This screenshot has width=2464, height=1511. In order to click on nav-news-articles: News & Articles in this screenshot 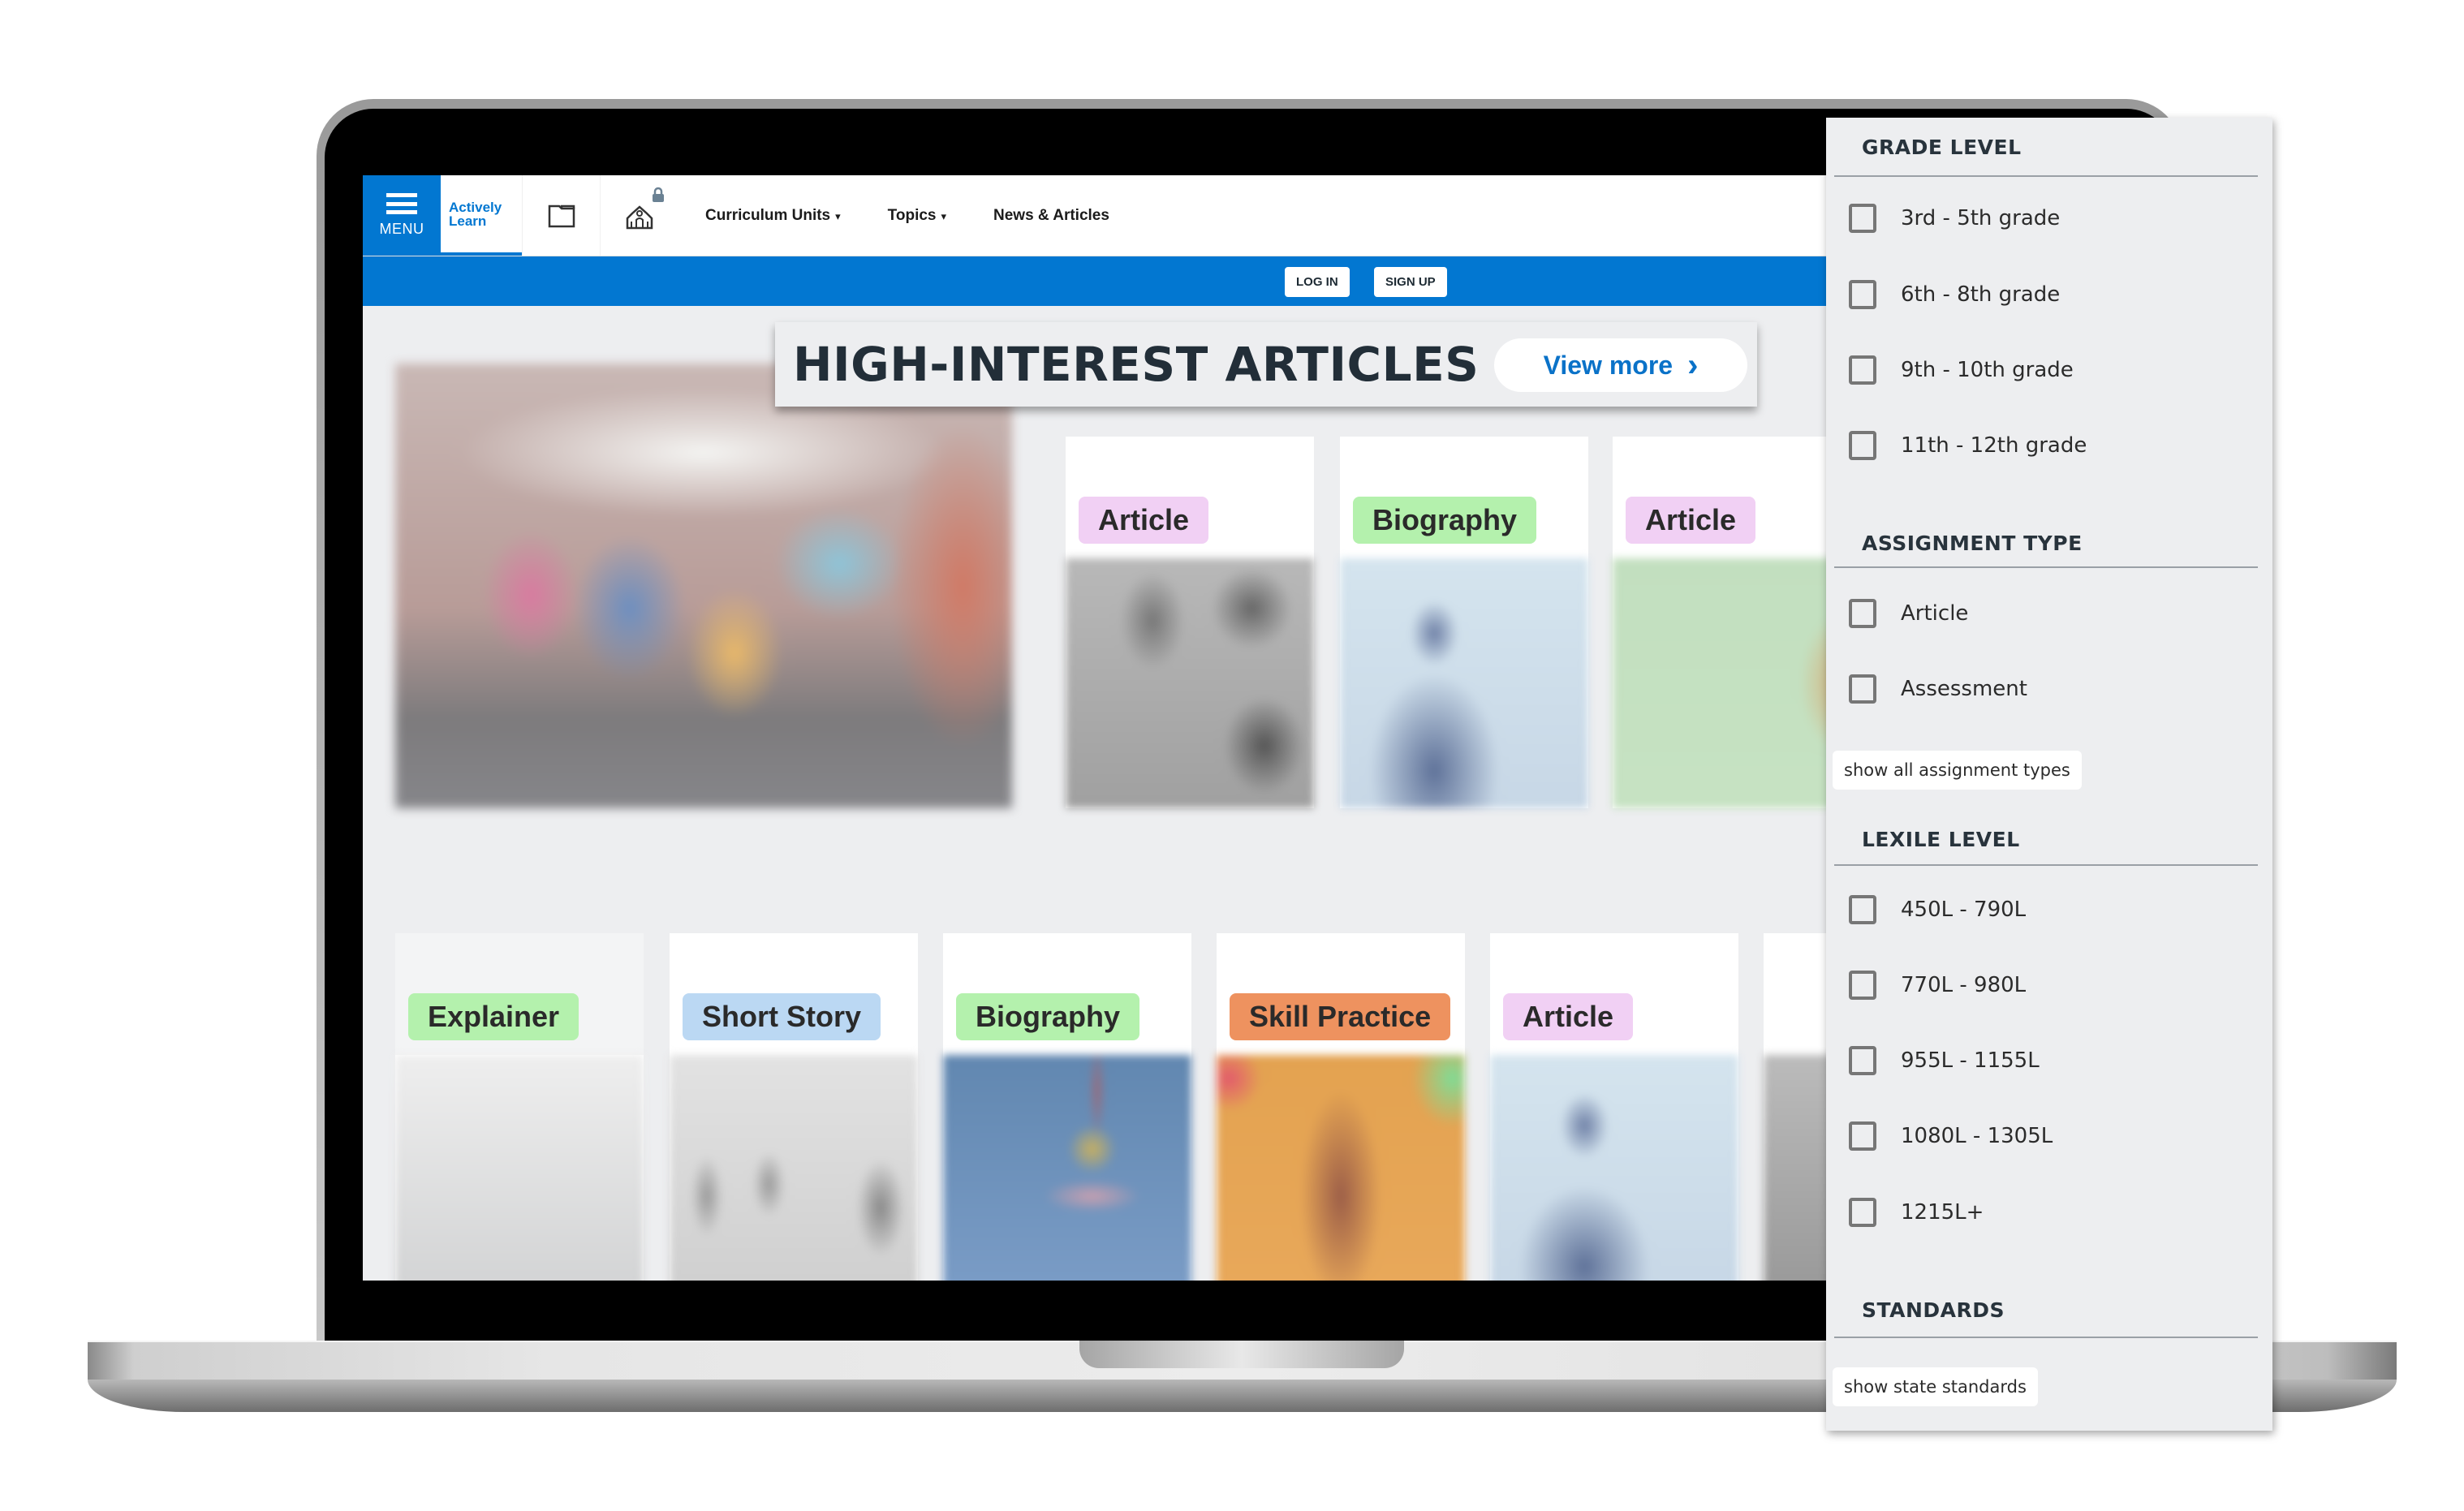, I will do `click(1051, 216)`.